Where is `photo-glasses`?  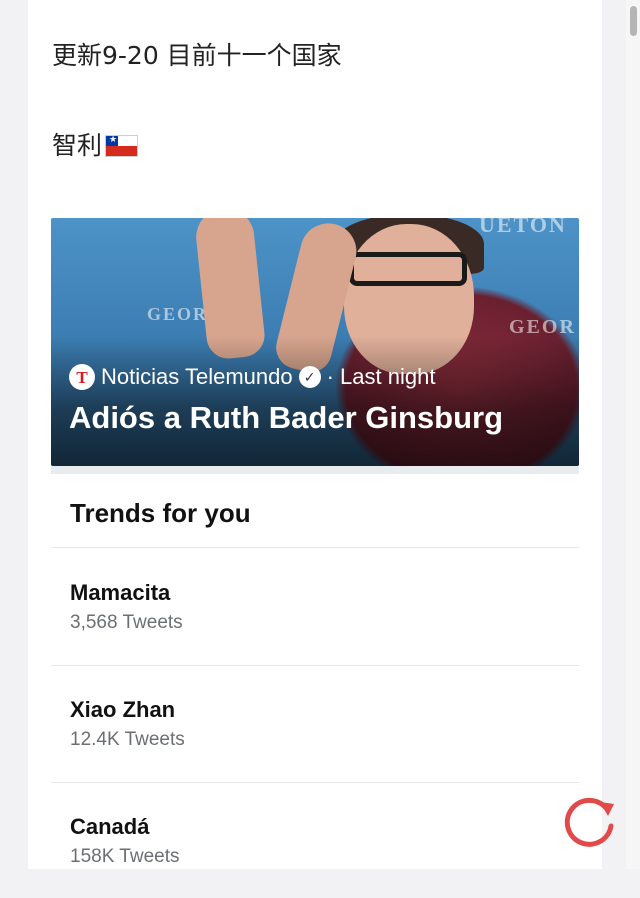 photo-glasses is located at coordinates (408, 269).